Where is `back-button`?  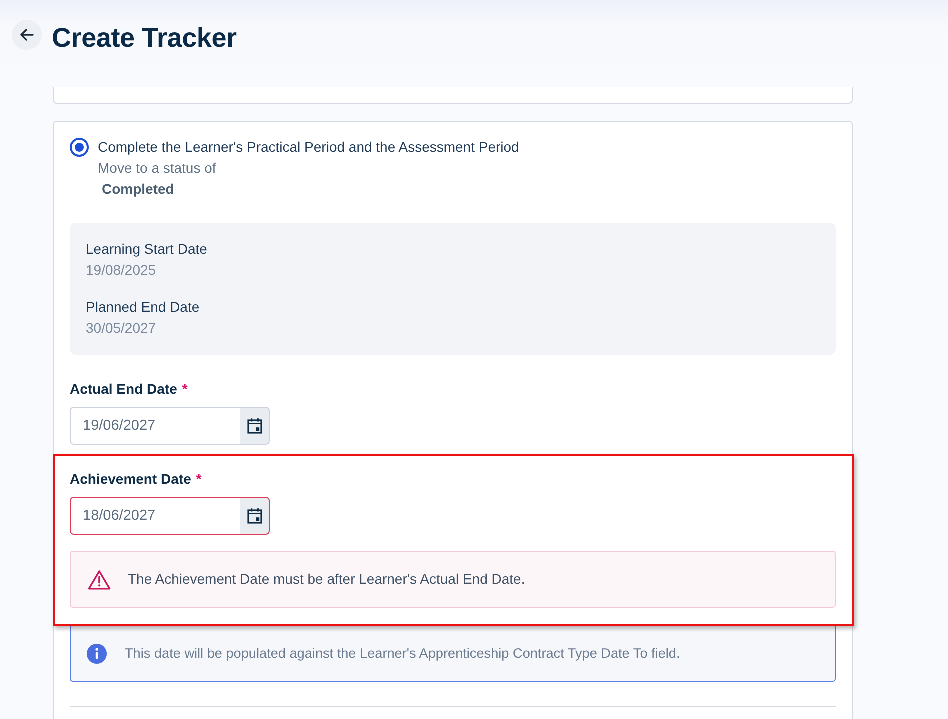 back-button is located at coordinates (27, 35).